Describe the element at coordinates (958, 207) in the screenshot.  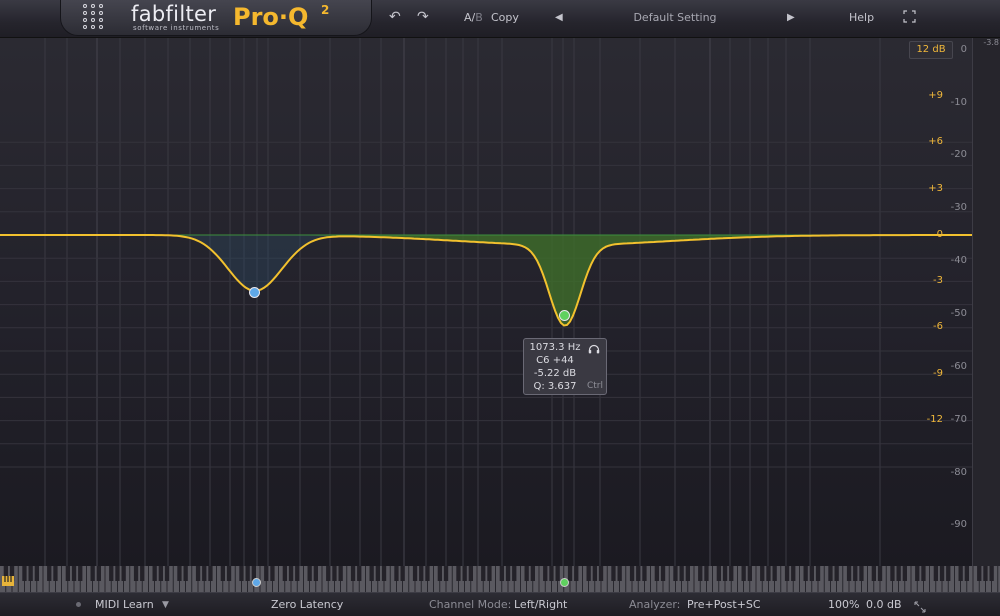
I see `analyzer-label-30: -30` at that location.